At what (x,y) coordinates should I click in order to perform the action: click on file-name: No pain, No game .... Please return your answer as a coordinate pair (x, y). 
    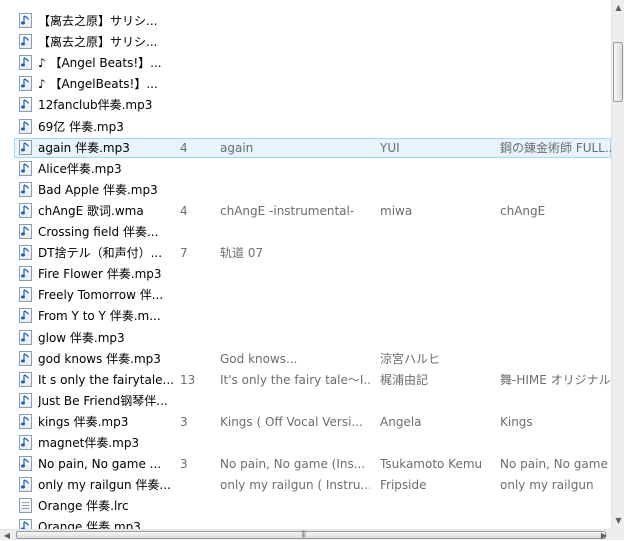
    Looking at the image, I should click on (100, 464).